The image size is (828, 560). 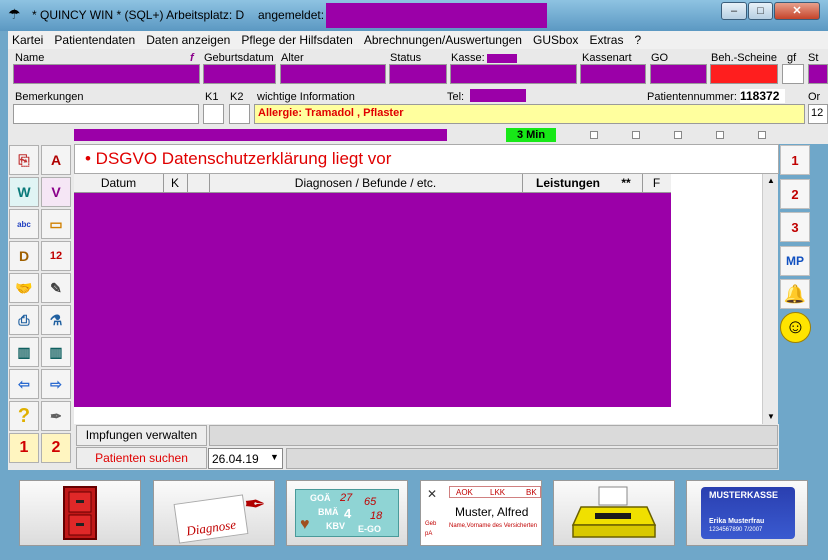 I want to click on date-value: 26.04.19, so click(x=235, y=459).